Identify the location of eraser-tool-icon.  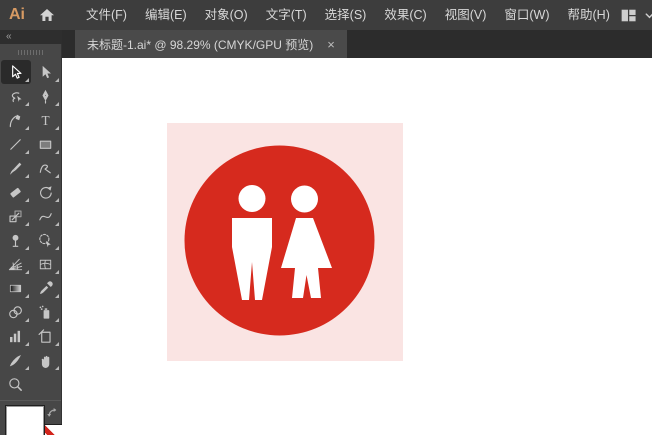
(15, 192).